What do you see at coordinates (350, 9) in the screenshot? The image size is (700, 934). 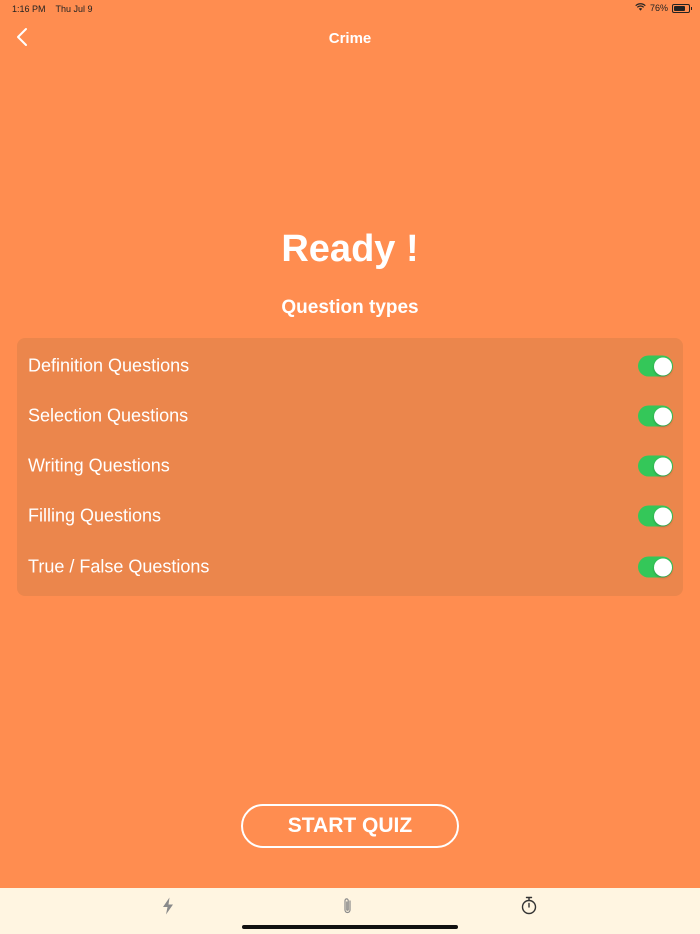 I see `status-bar: 1:16 PM Thu Jul 9 76%` at bounding box center [350, 9].